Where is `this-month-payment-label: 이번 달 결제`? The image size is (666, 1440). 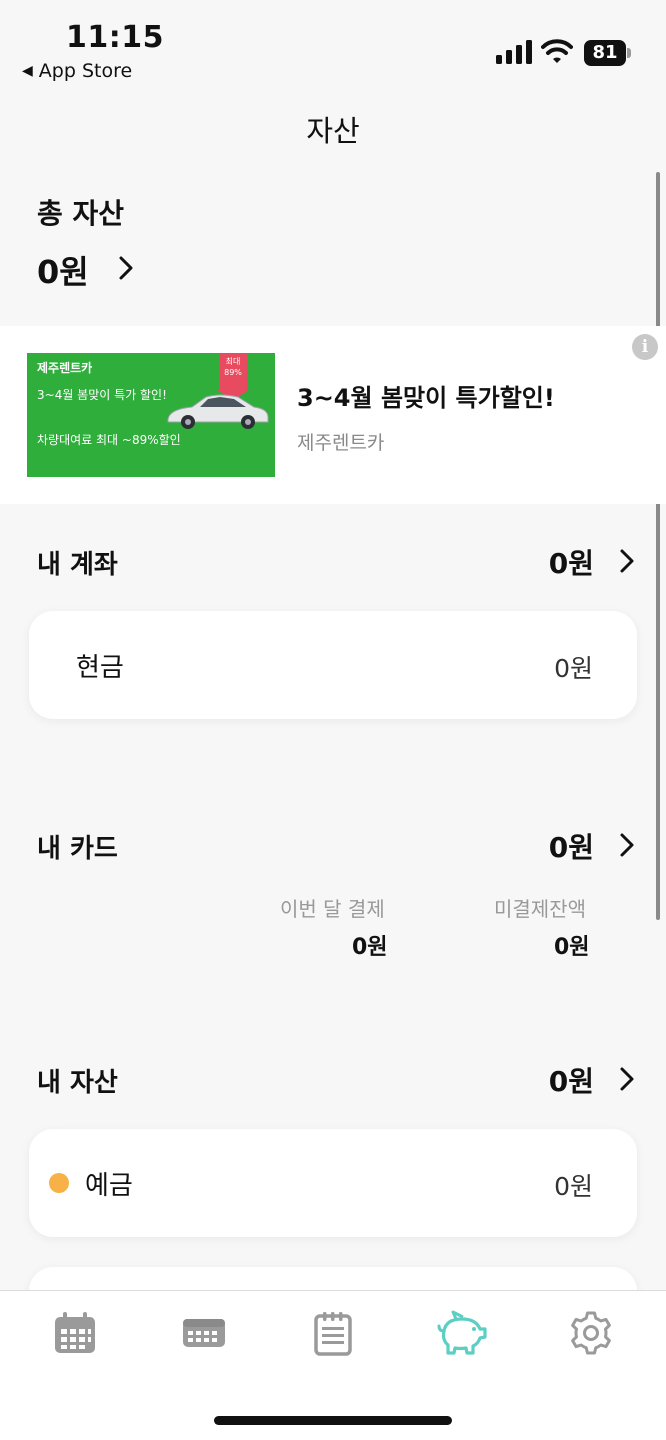 this-month-payment-label: 이번 달 결제 is located at coordinates (332, 909).